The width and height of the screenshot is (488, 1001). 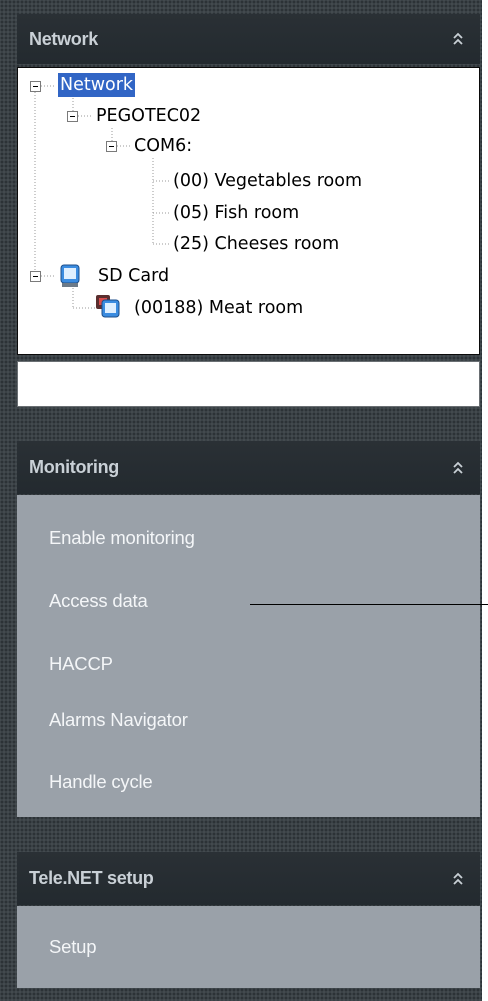 What do you see at coordinates (71, 278) in the screenshot?
I see `sd-card-icon` at bounding box center [71, 278].